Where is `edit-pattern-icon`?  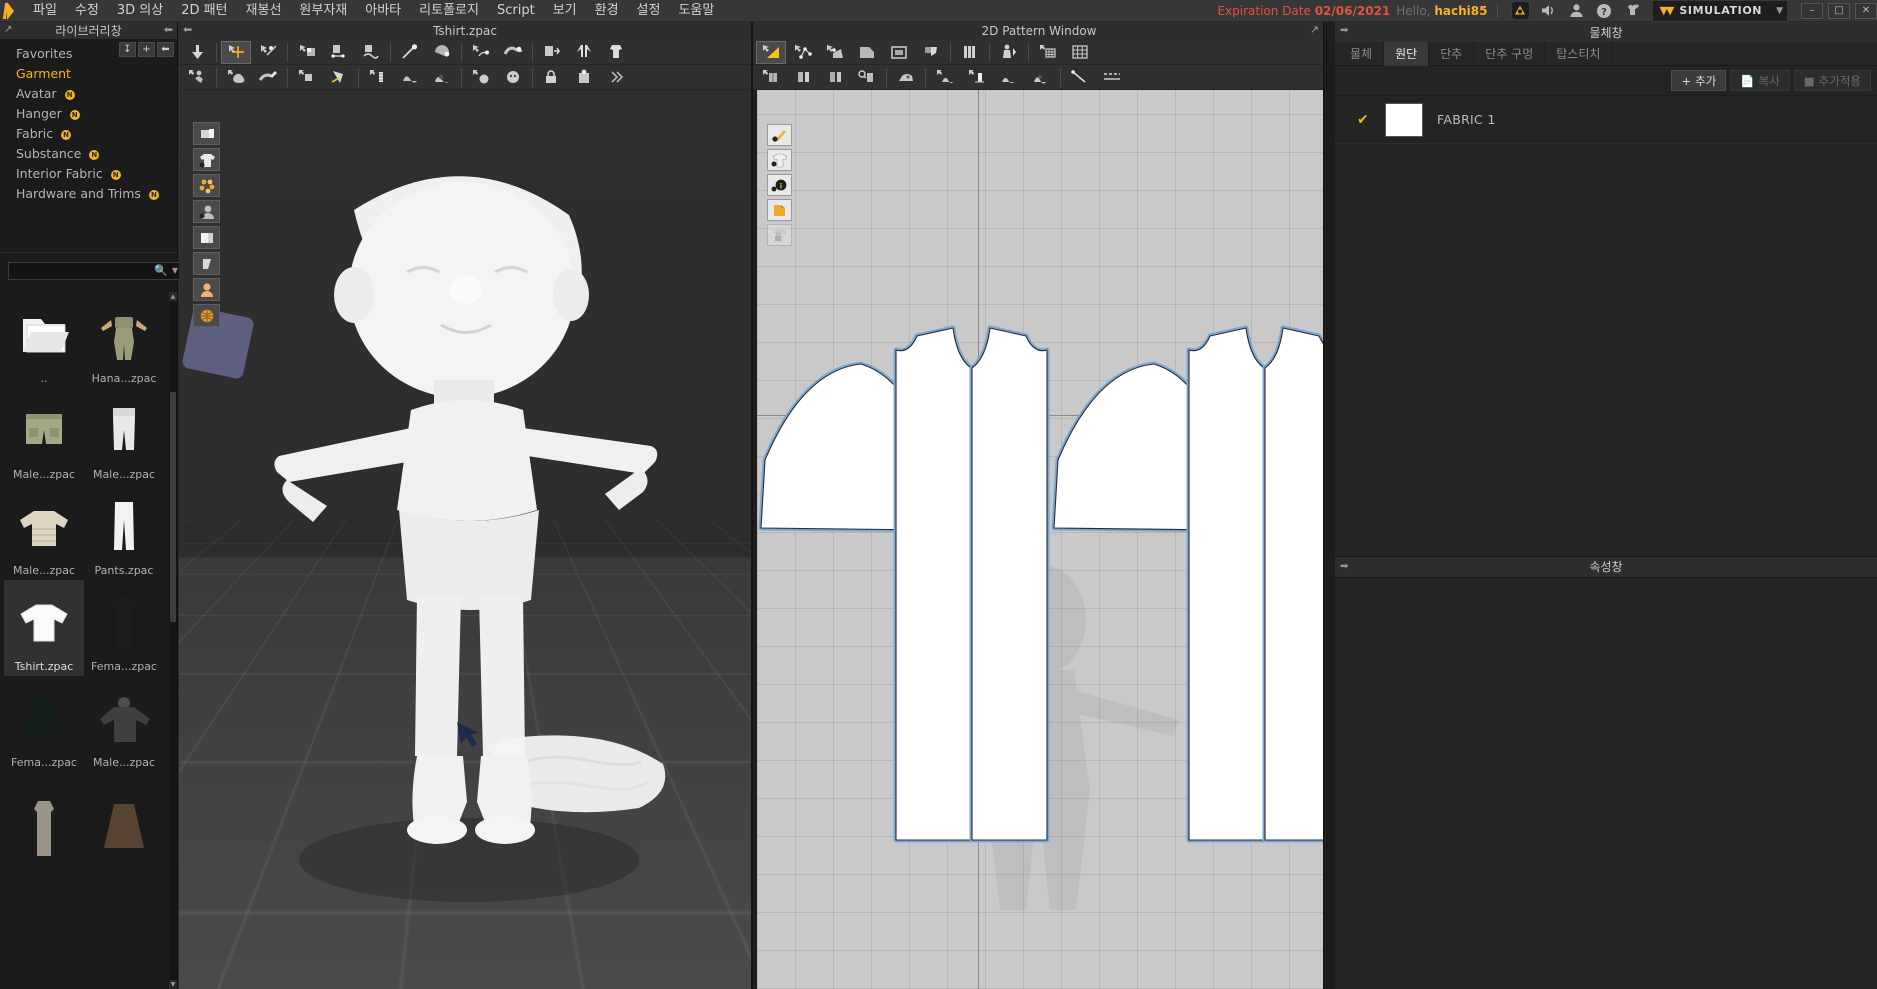 edit-pattern-icon is located at coordinates (771, 52).